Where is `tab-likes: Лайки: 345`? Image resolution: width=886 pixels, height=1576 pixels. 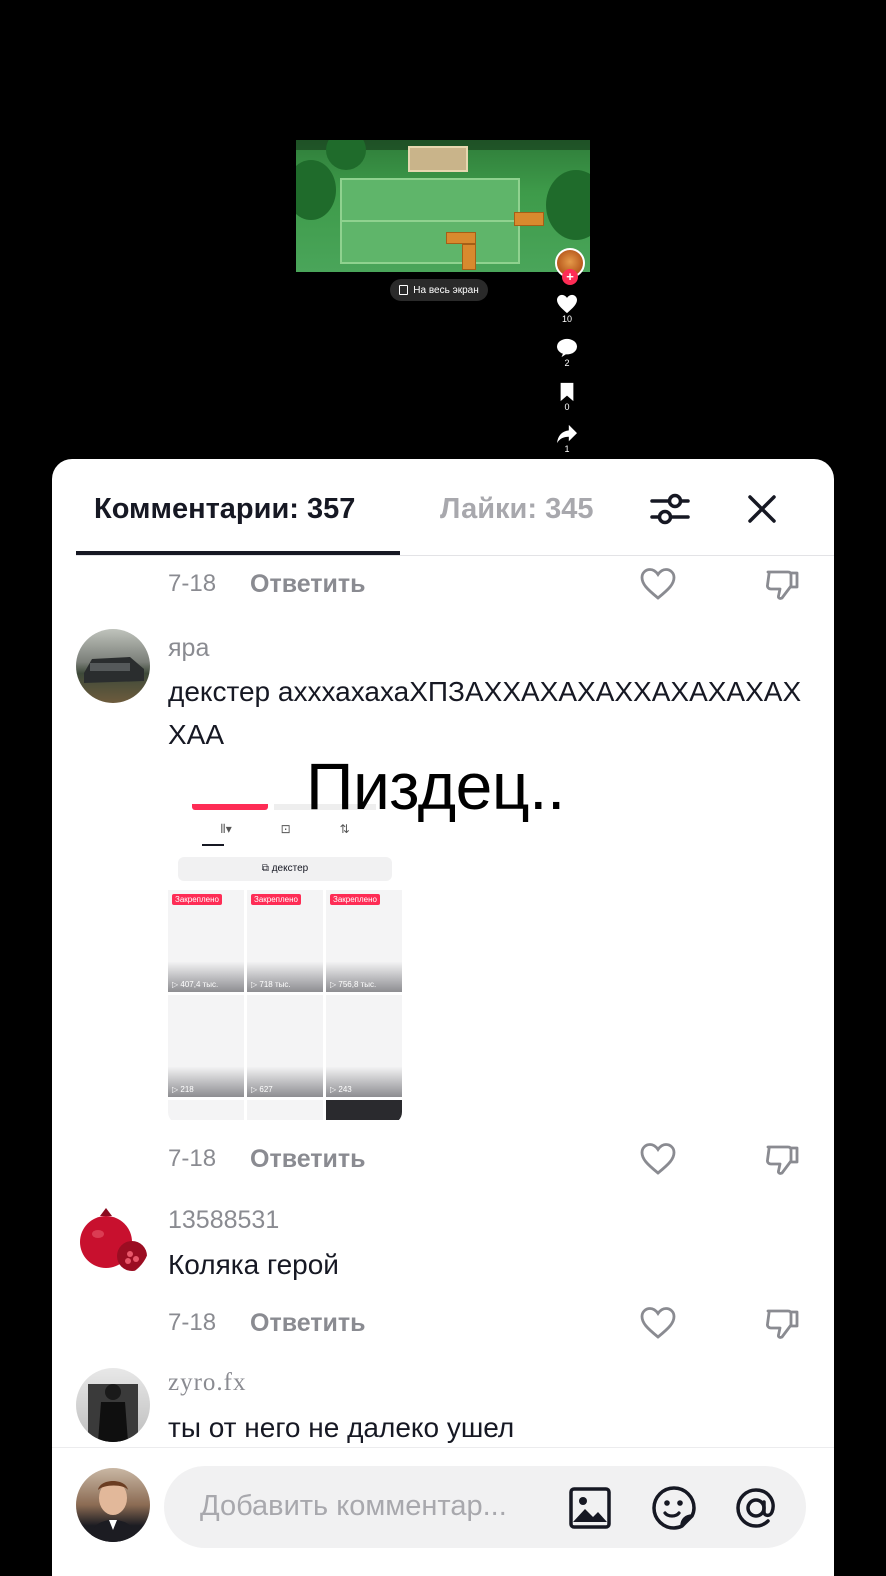 tab-likes: Лайки: 345 is located at coordinates (528, 509).